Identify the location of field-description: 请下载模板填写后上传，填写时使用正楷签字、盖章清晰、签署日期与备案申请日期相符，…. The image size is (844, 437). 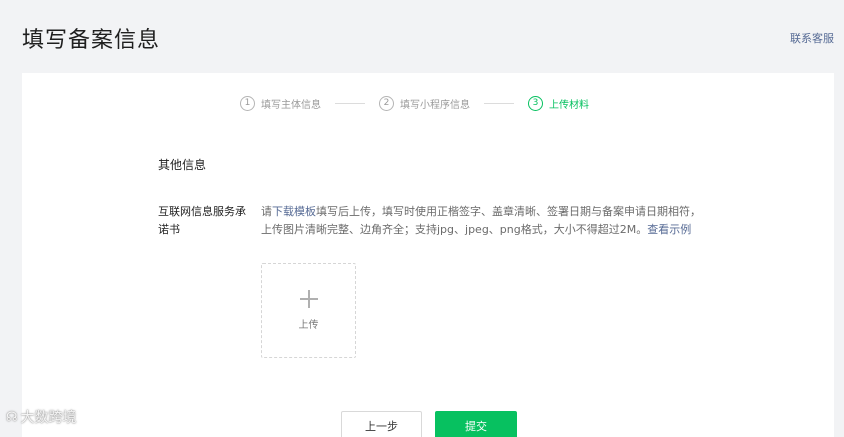
(483, 221).